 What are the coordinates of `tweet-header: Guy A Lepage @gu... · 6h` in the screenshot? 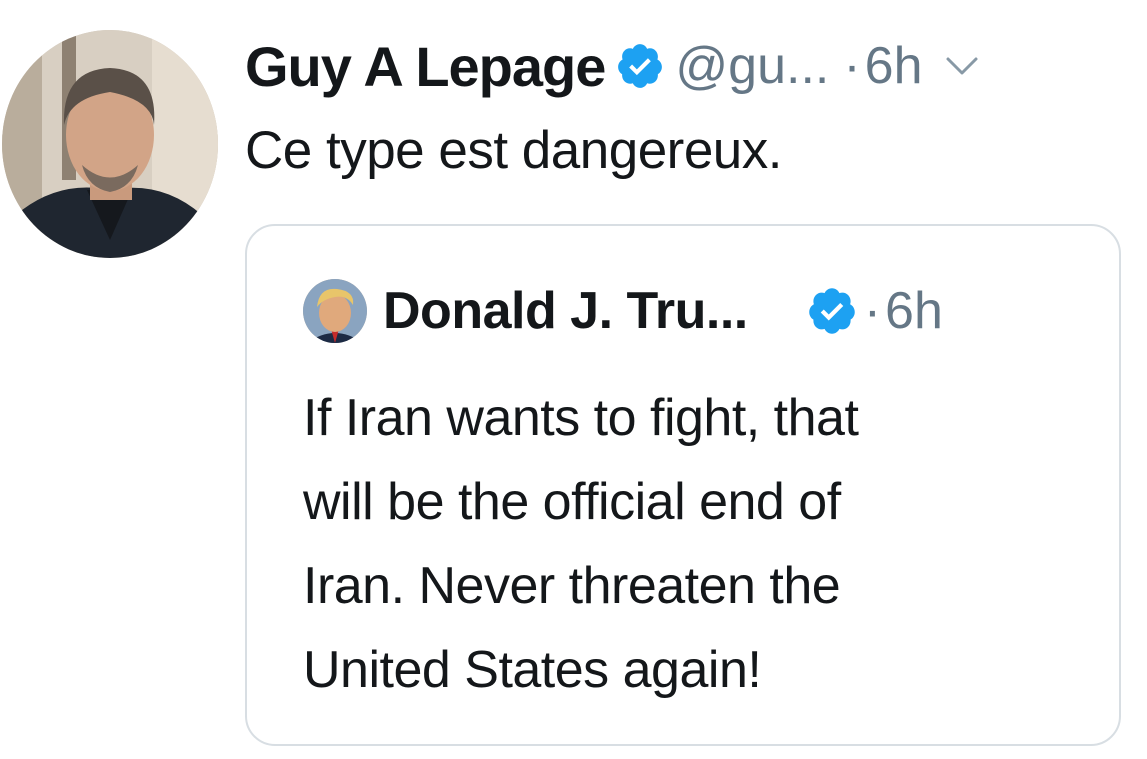 It's located at (612, 66).